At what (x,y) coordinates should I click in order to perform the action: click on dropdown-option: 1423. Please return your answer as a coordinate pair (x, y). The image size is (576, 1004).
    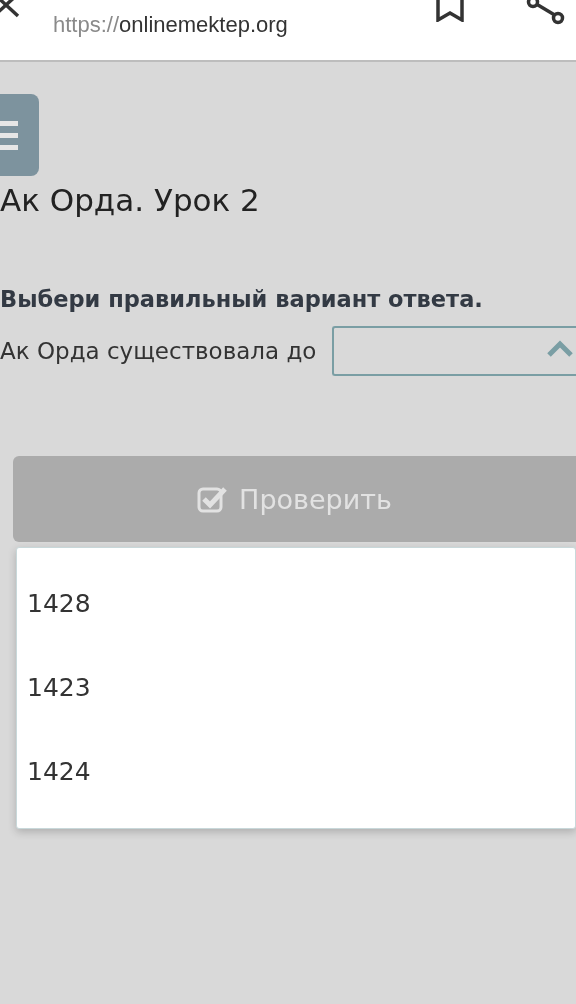
    Looking at the image, I should click on (72, 688).